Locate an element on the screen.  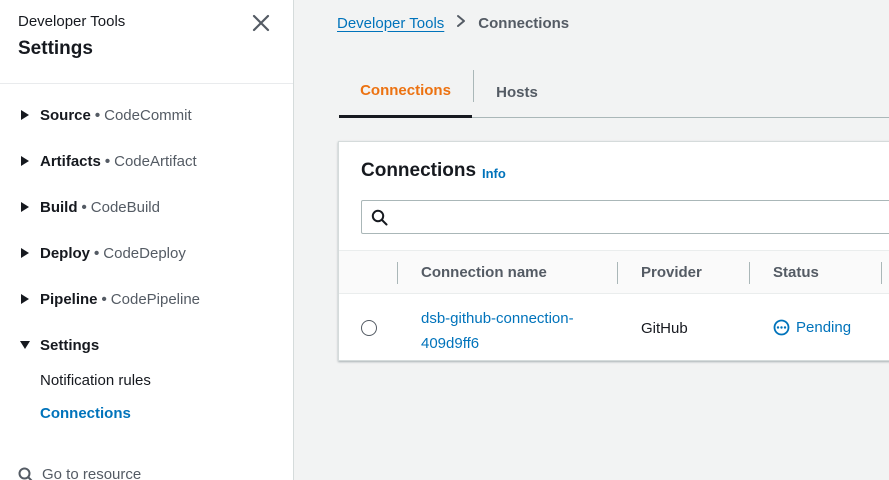
search-box is located at coordinates (625, 217).